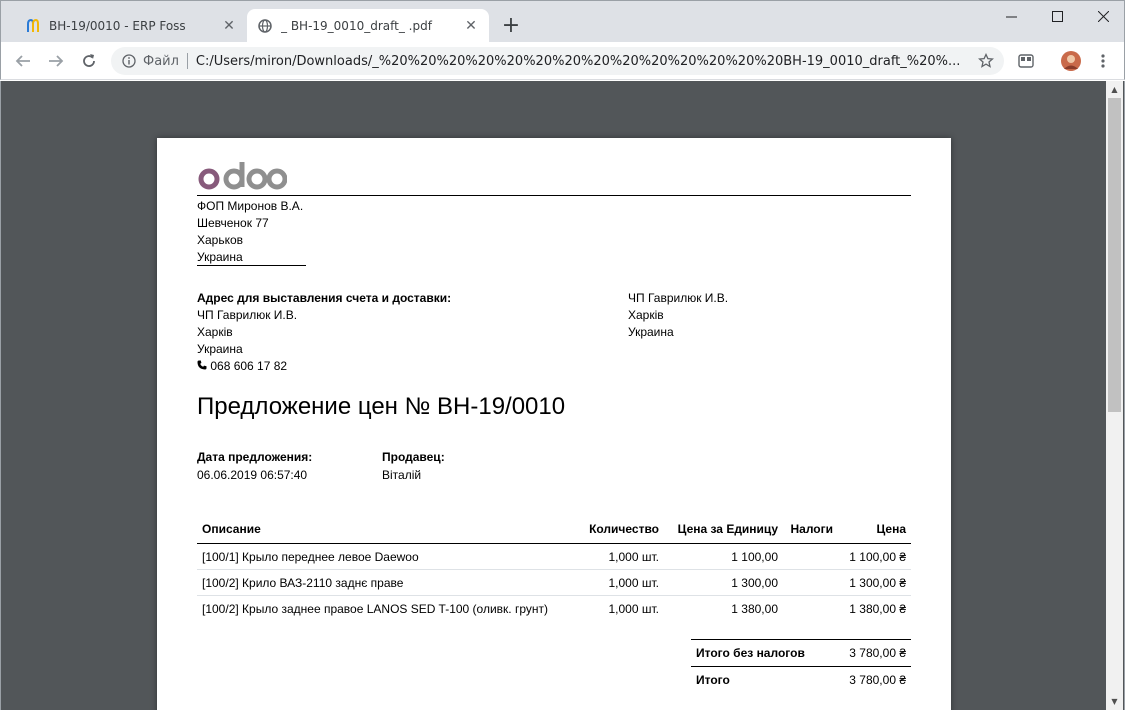 The height and width of the screenshot is (710, 1125). Describe the element at coordinates (678, 315) in the screenshot. I see `shipping-address: ЧП Гаврилюк И.В. Харків Украина` at that location.